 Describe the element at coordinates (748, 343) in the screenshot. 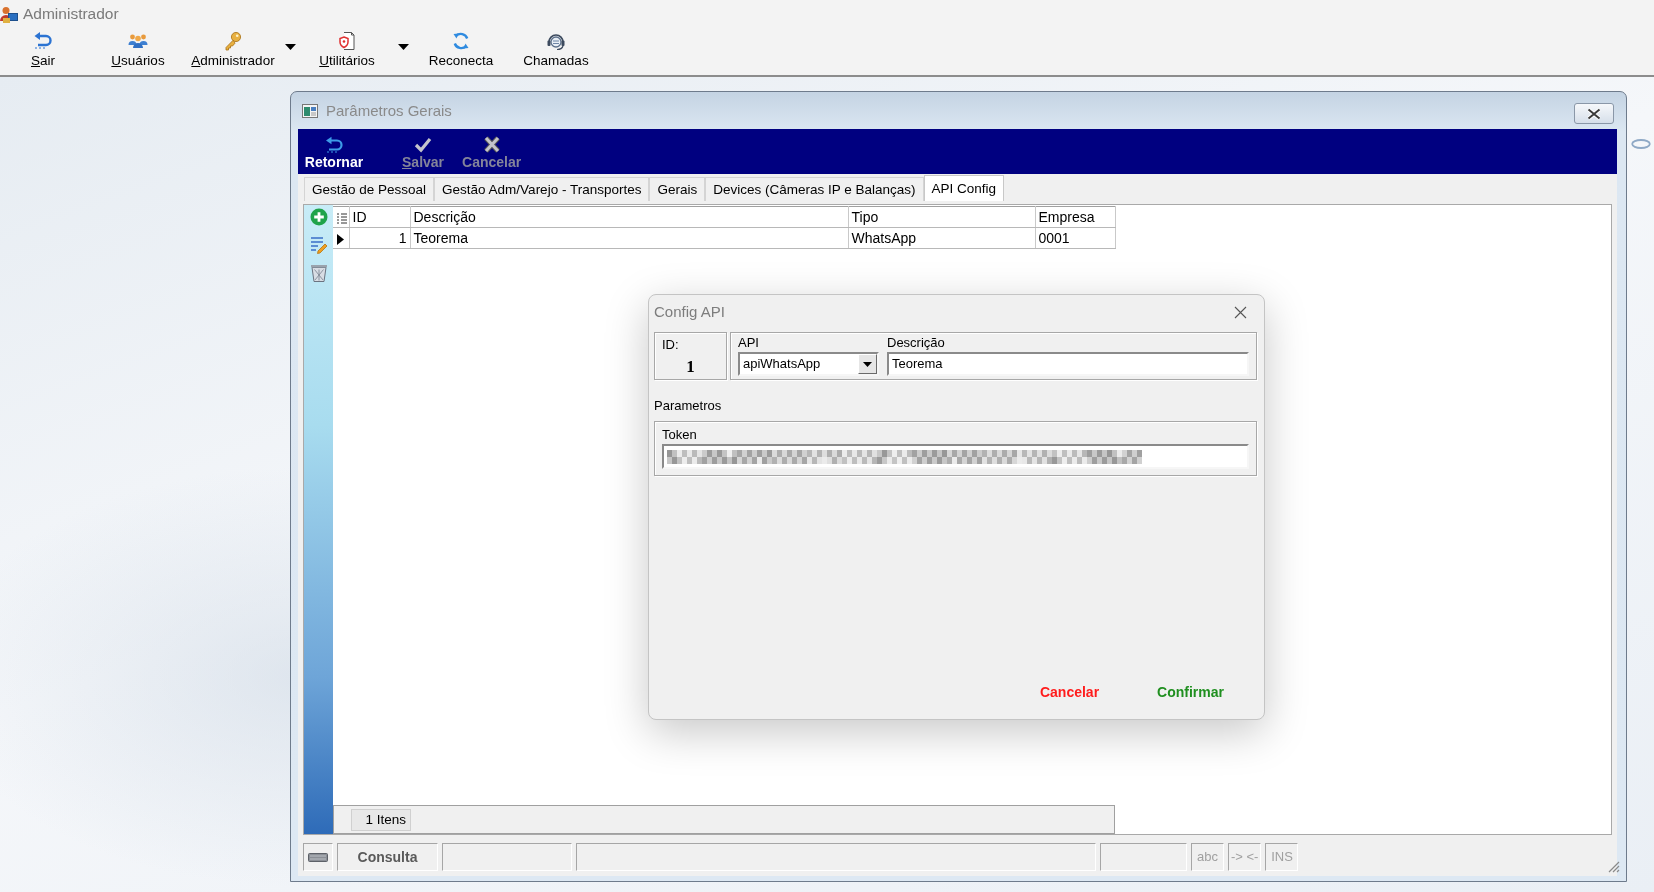

I see `field-label: API` at that location.